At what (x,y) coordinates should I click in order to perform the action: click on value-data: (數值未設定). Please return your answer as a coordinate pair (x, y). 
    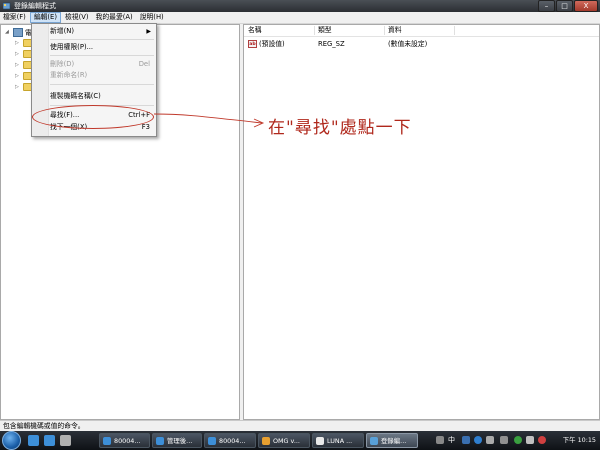
    Looking at the image, I should click on (408, 44).